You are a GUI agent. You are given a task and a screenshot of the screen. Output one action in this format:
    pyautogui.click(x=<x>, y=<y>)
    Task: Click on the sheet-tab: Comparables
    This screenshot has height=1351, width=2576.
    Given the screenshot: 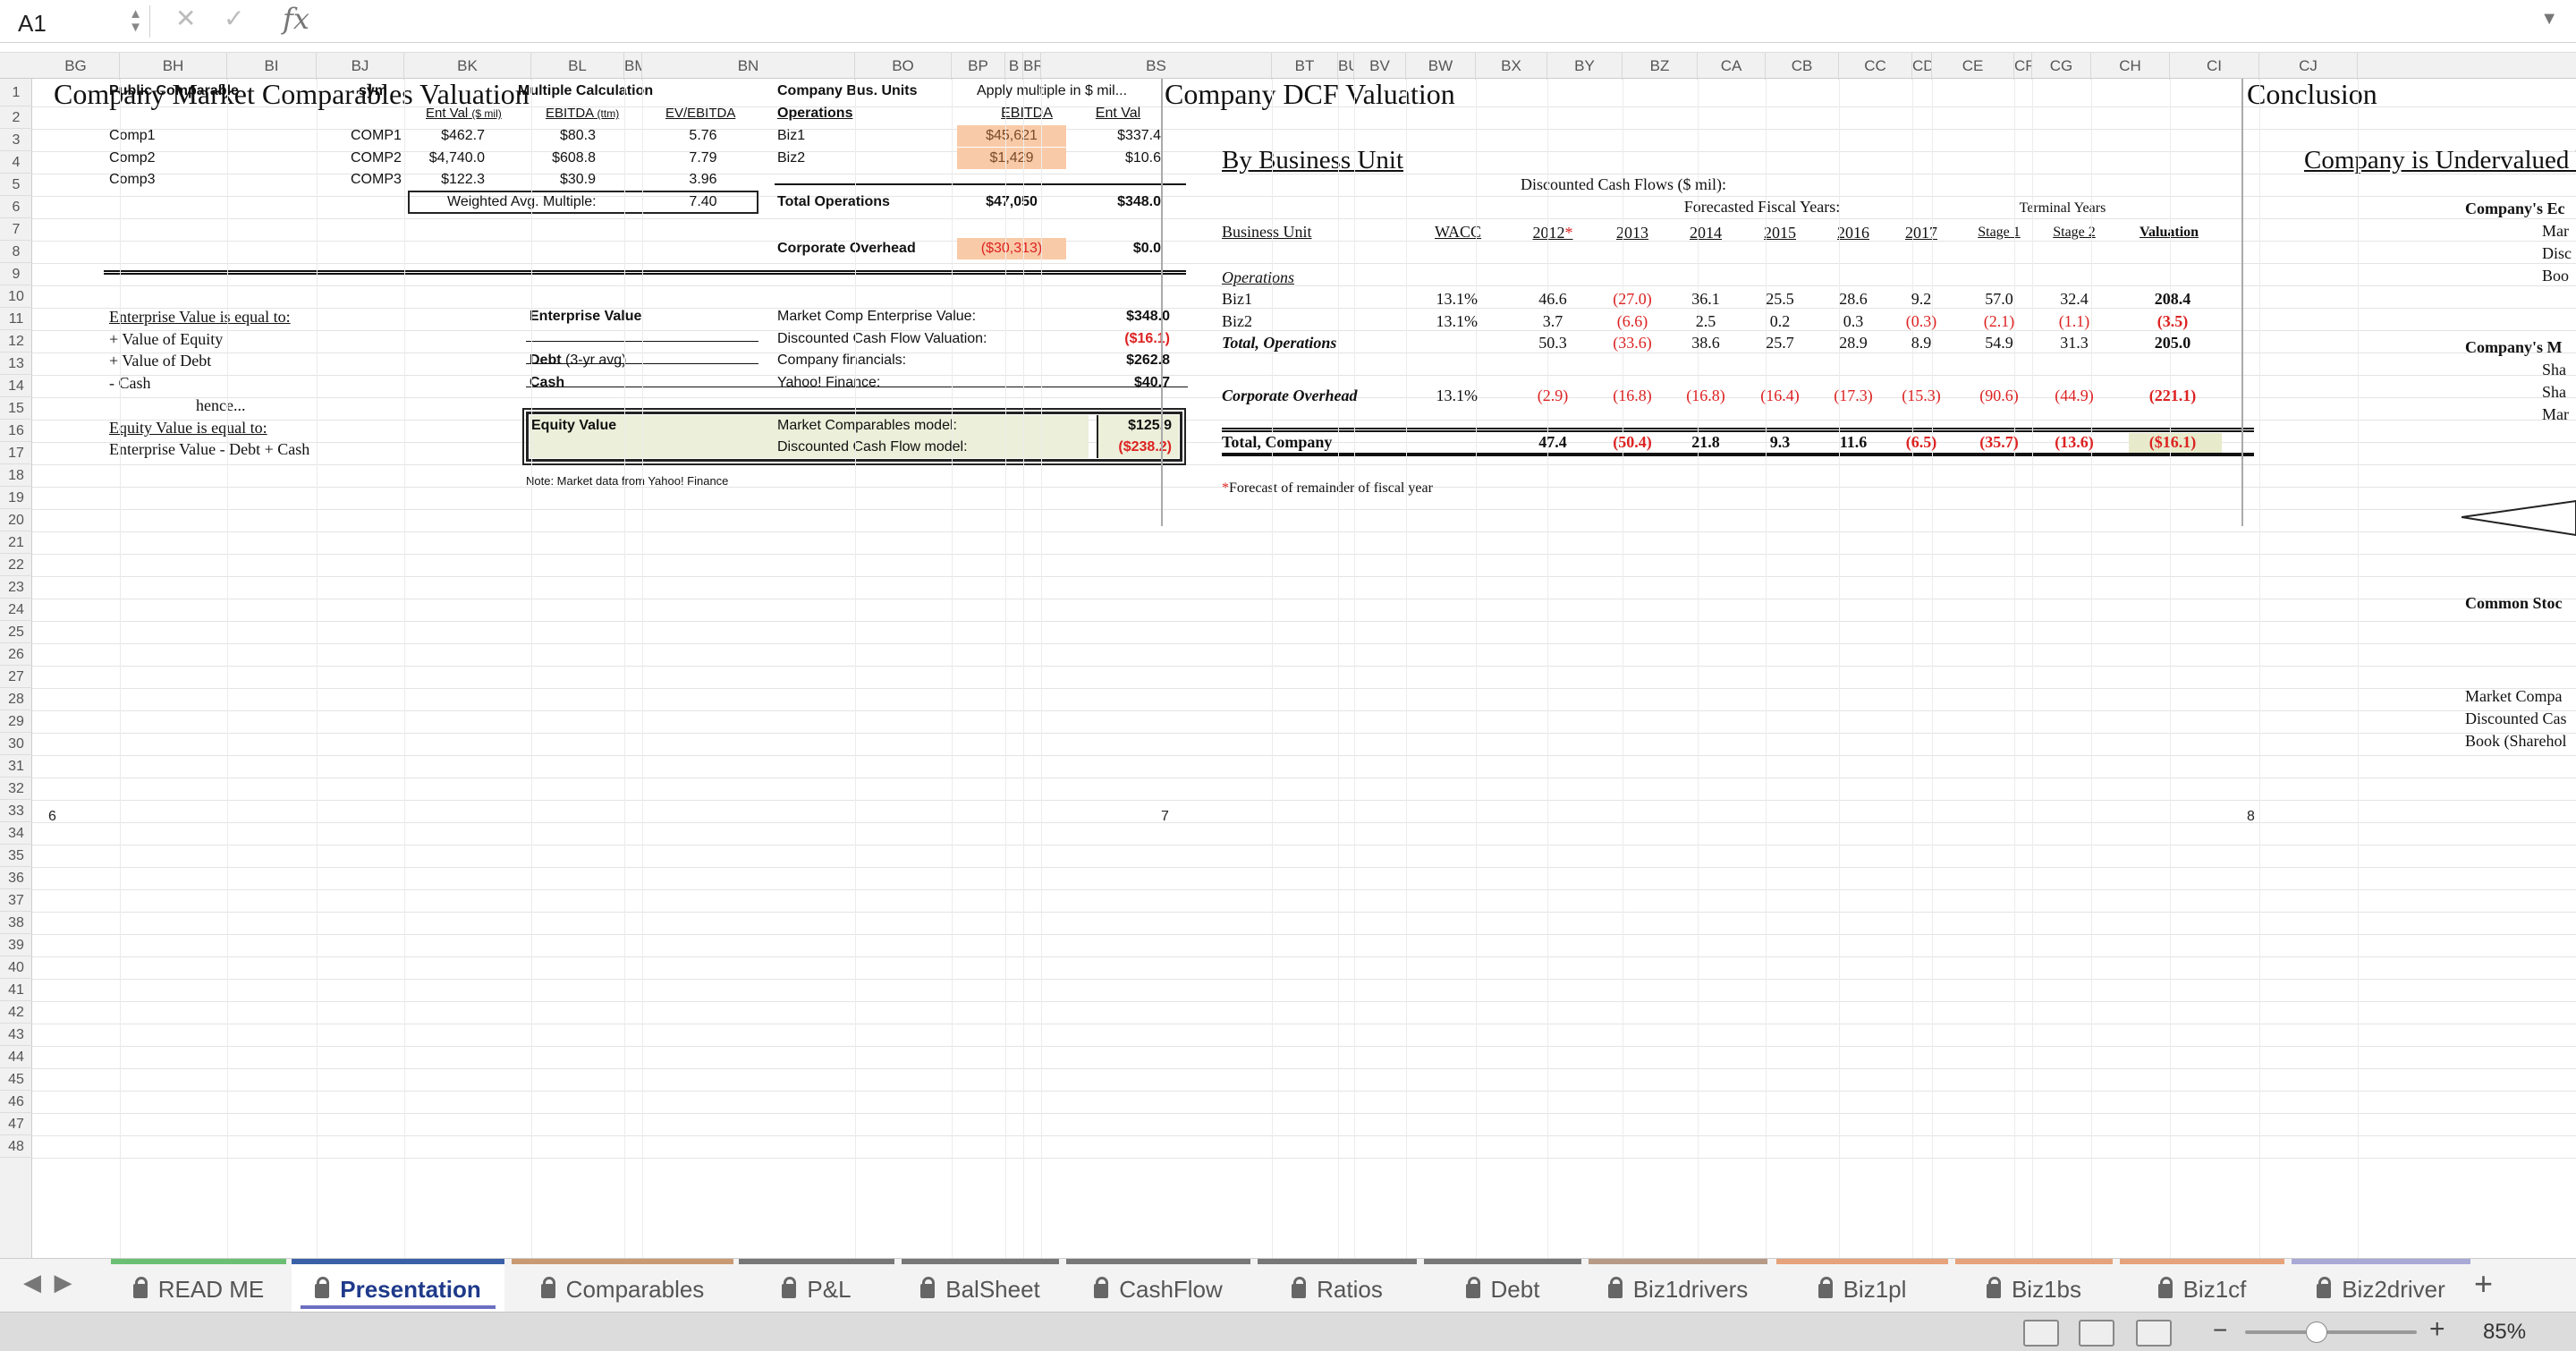 What is the action you would take?
    pyautogui.click(x=622, y=1286)
    